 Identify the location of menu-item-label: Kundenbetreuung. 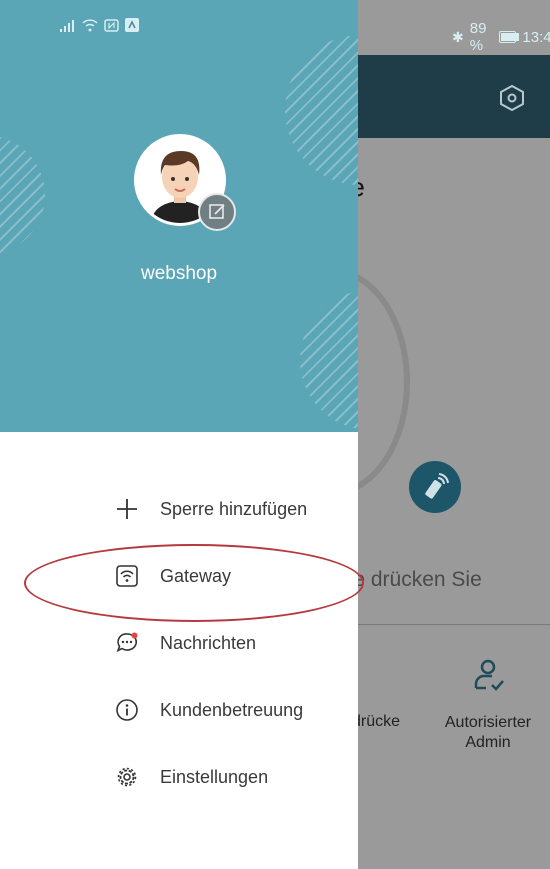
(232, 709).